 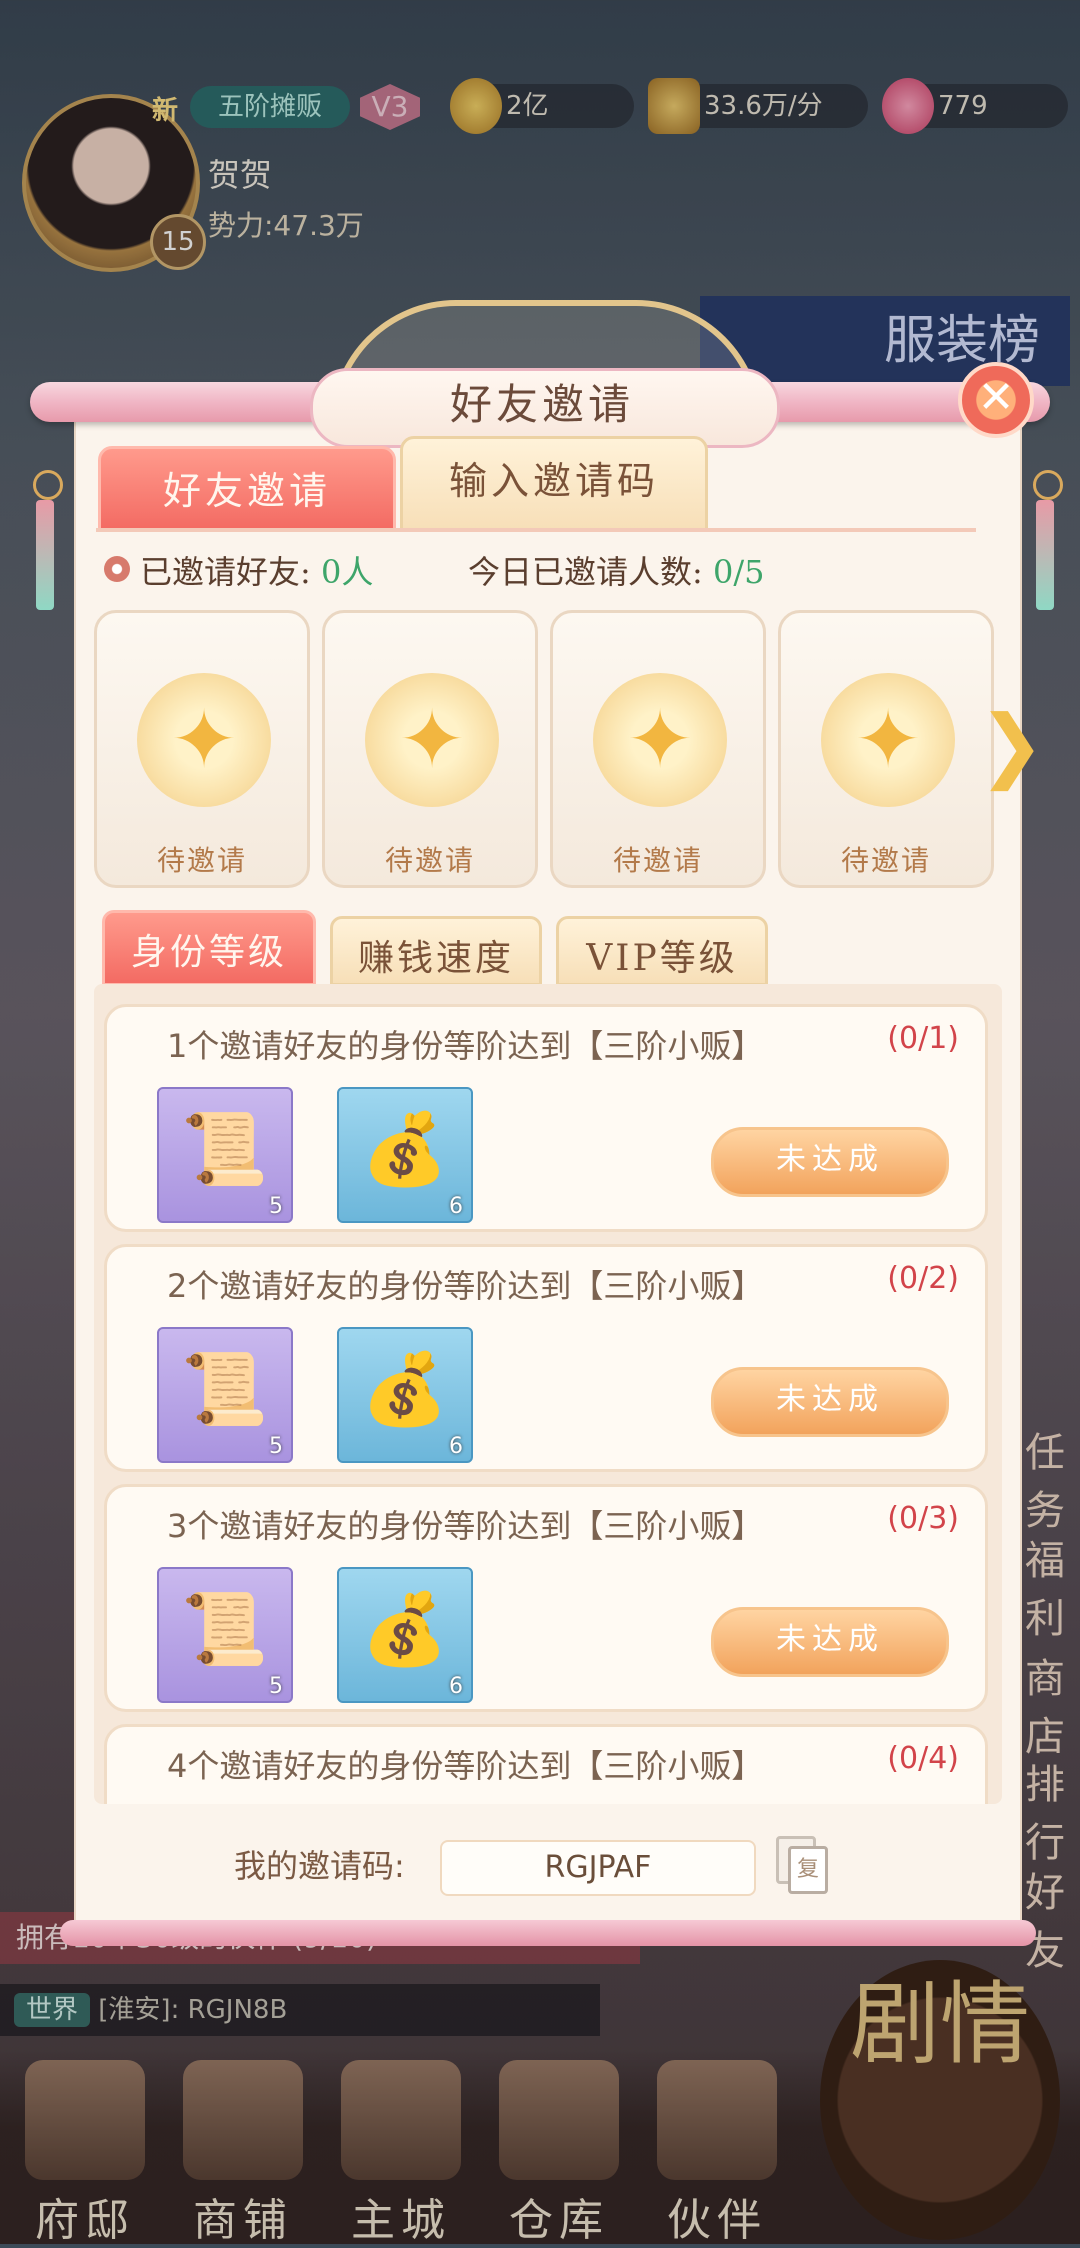 What do you see at coordinates (546, 1358) in the screenshot?
I see `task-card: 2个邀请好友的身份等阶达到【三阶小贩】 (0/2) 📜 5 💰 6 未达成` at bounding box center [546, 1358].